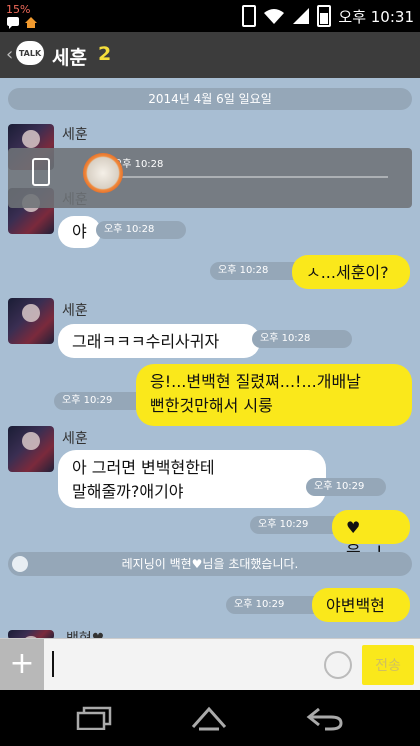 This screenshot has width=420, height=746. What do you see at coordinates (103, 173) in the screenshot?
I see `playback-knob-icon` at bounding box center [103, 173].